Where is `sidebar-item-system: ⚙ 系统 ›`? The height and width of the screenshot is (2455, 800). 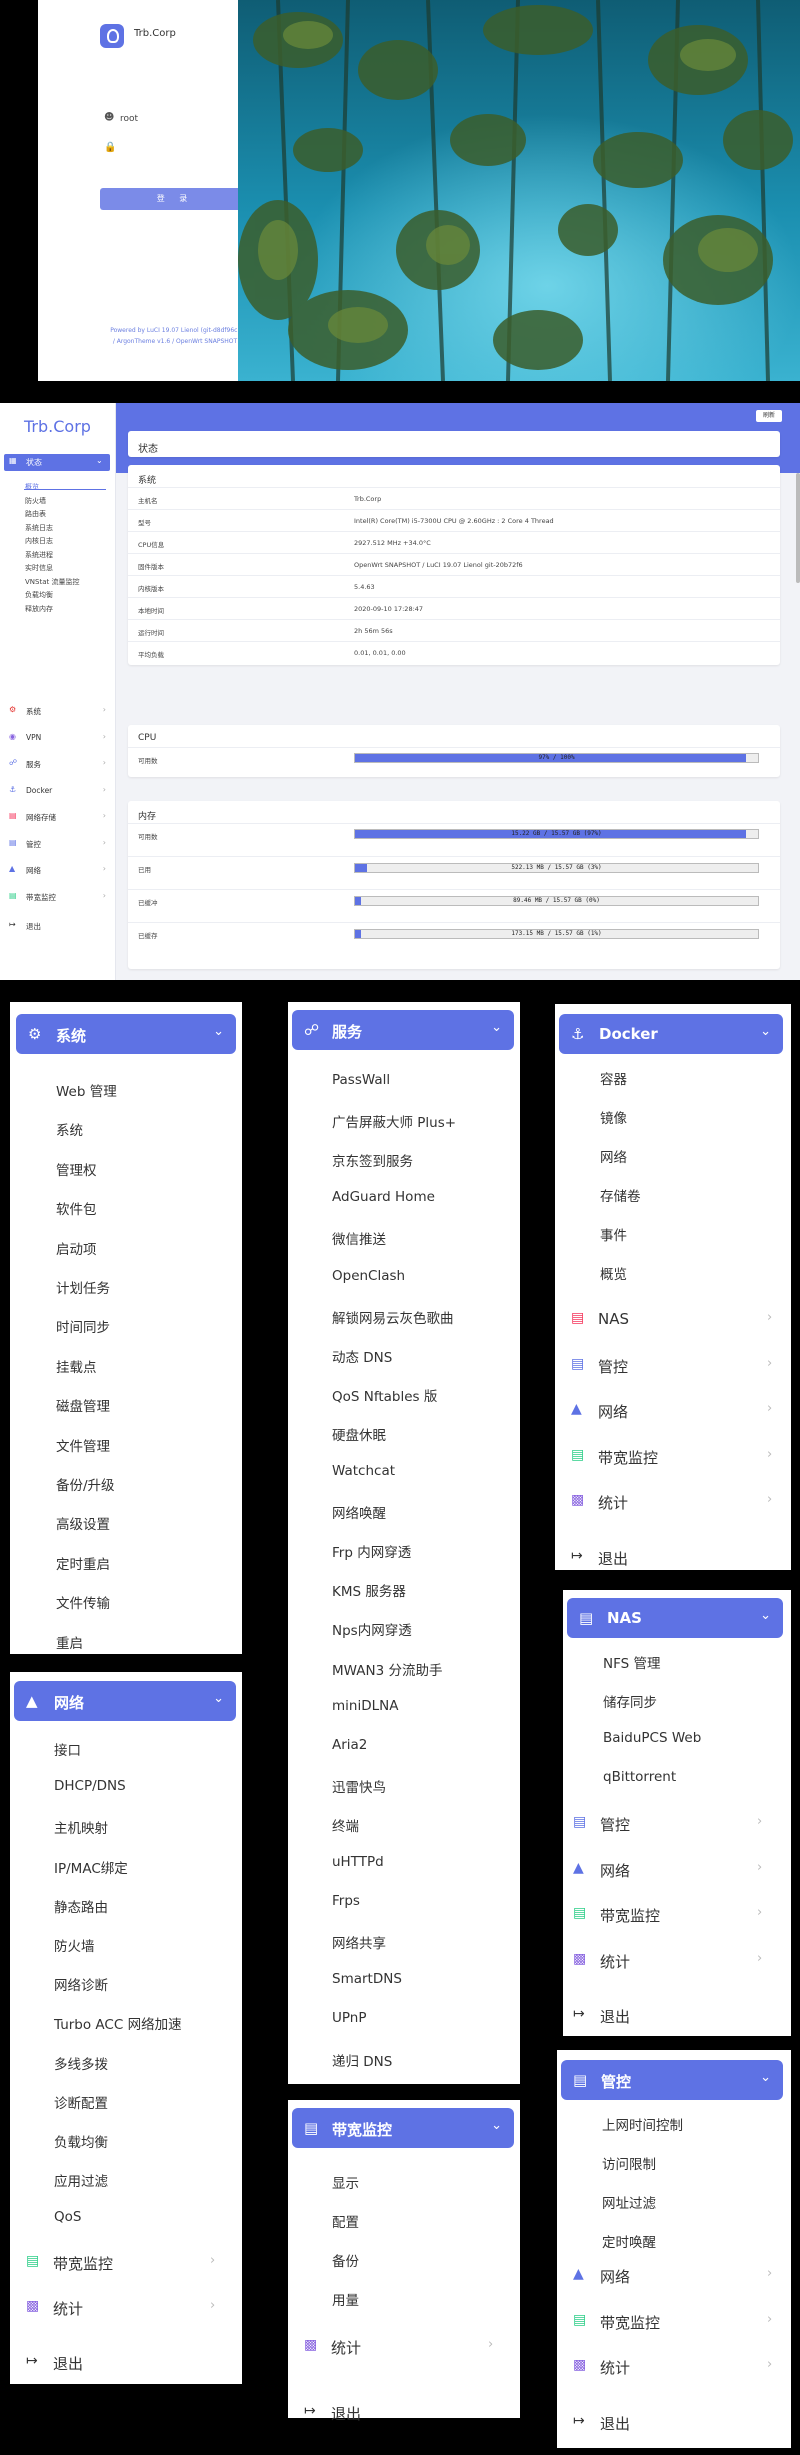
sidebar-item-system: ⚙ 系统 › is located at coordinates (58, 710).